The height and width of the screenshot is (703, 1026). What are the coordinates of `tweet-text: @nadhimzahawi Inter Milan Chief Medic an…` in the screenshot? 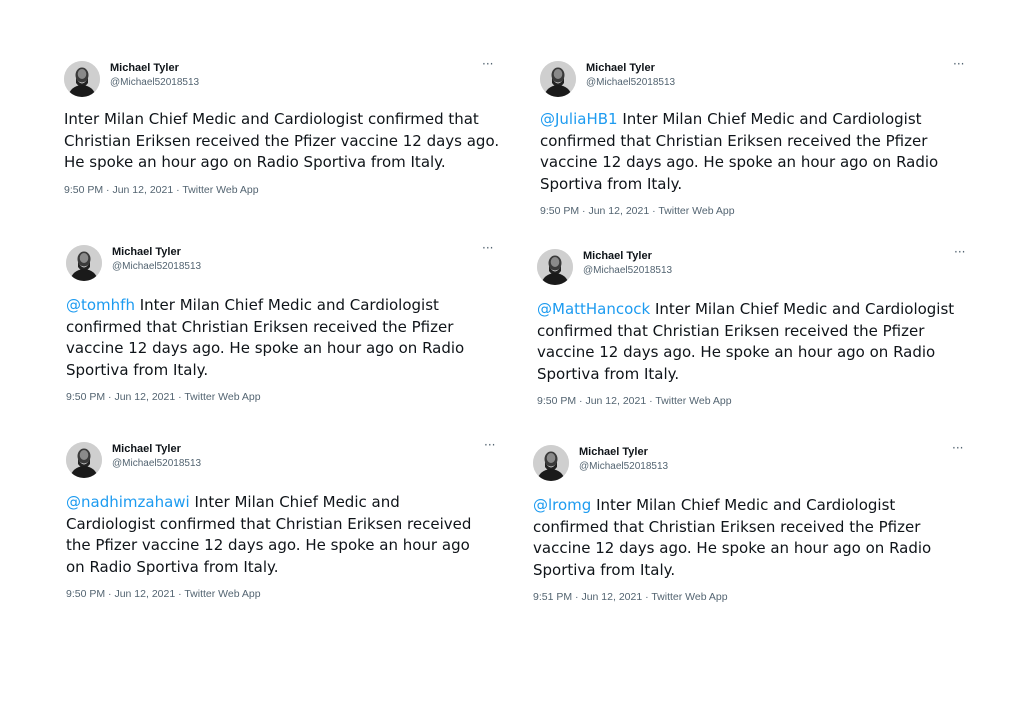 It's located at (278, 535).